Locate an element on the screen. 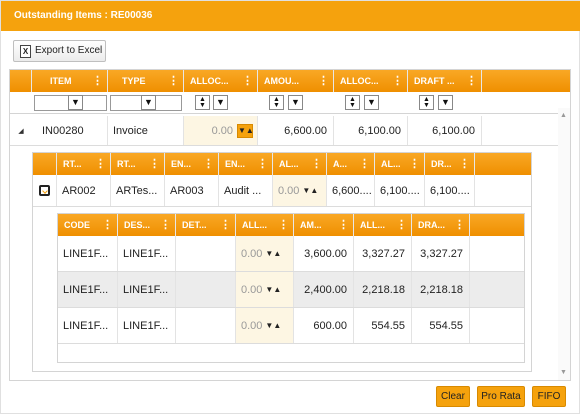 The height and width of the screenshot is (414, 580). detail-cell-alloc-editor: 0.00 ▼▲ is located at coordinates (300, 190).